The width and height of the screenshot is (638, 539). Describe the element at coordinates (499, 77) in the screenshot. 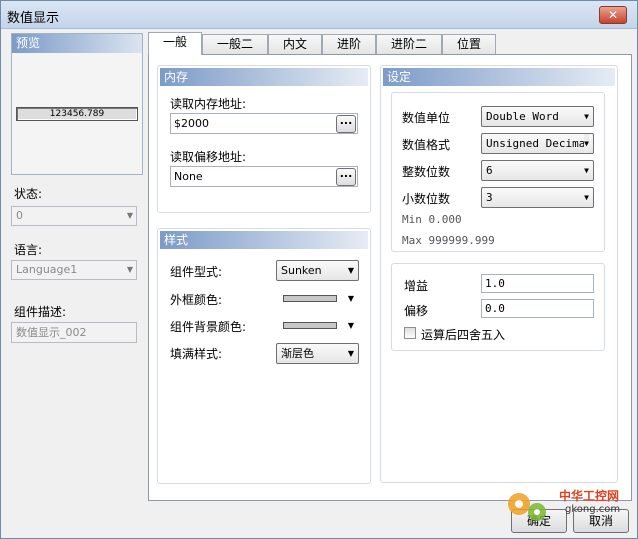

I see `settings-header: 设定` at that location.